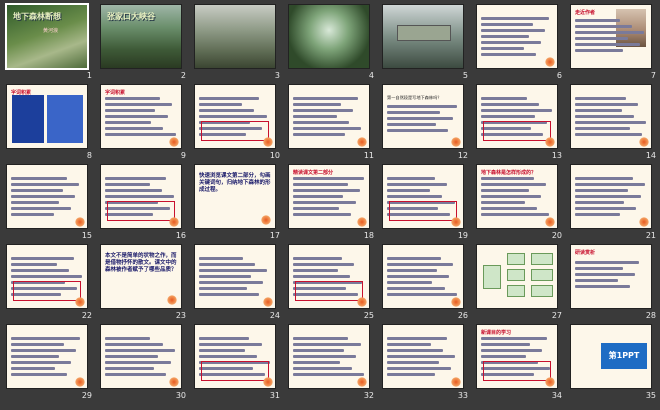 The image size is (660, 410). Describe the element at coordinates (425, 42) in the screenshot. I see `slide-thumbnail-5: 5` at that location.